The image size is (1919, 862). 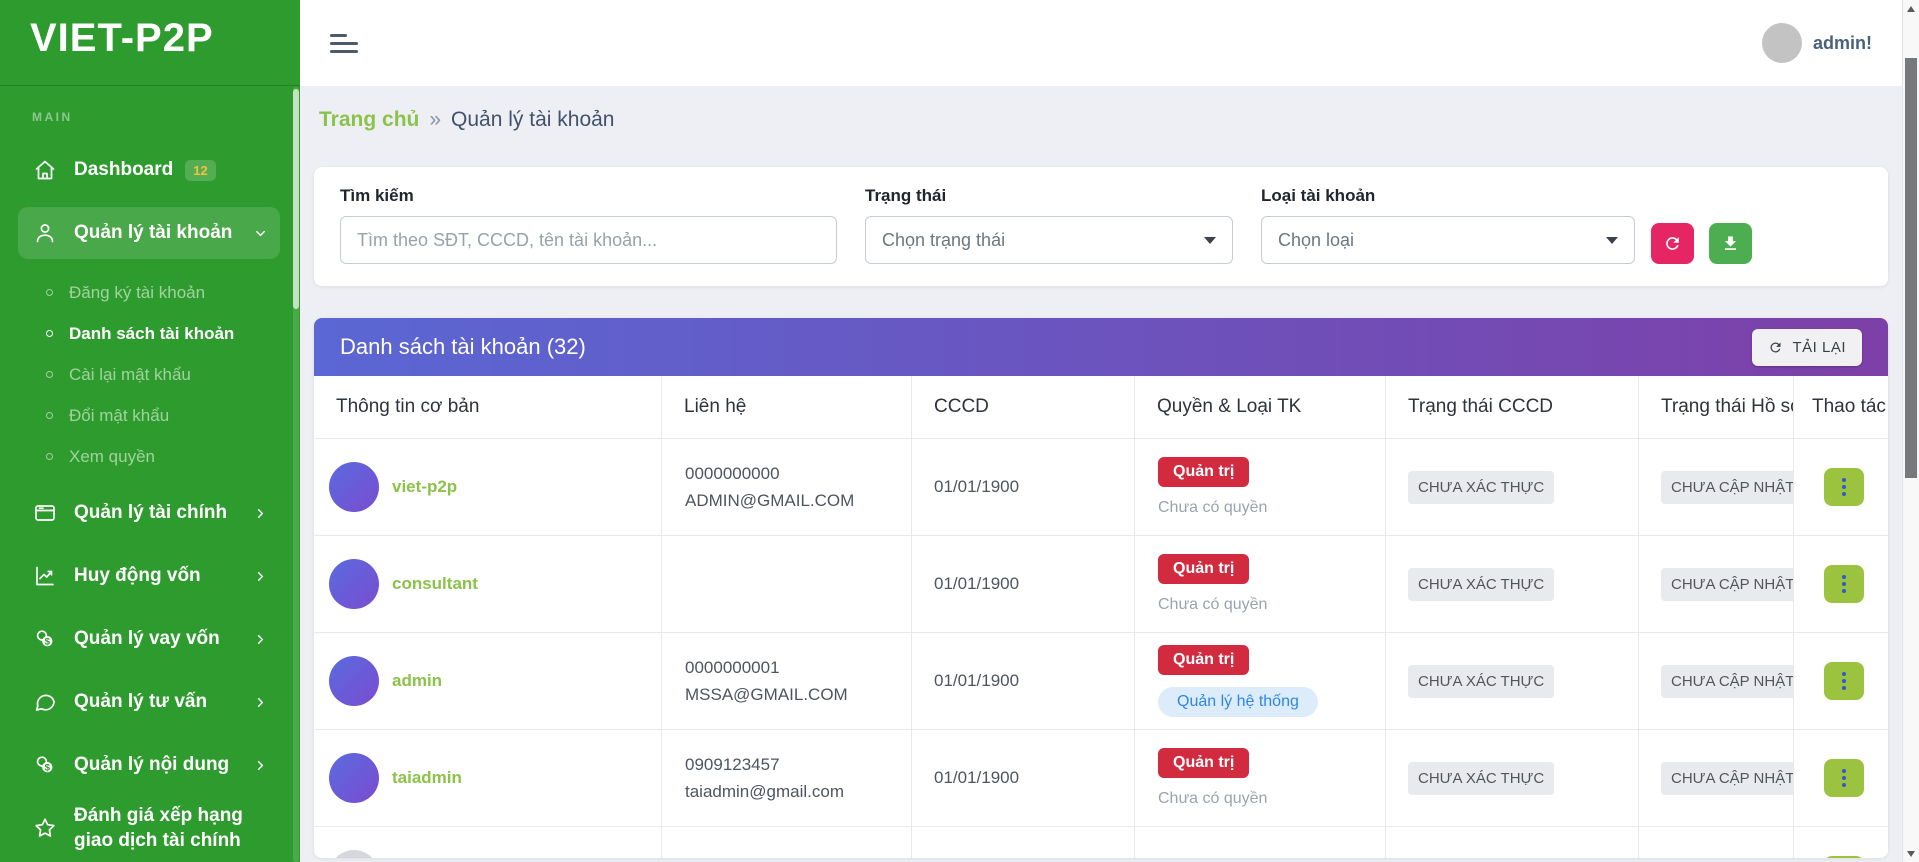 What do you see at coordinates (45, 827) in the screenshot?
I see `star-icon` at bounding box center [45, 827].